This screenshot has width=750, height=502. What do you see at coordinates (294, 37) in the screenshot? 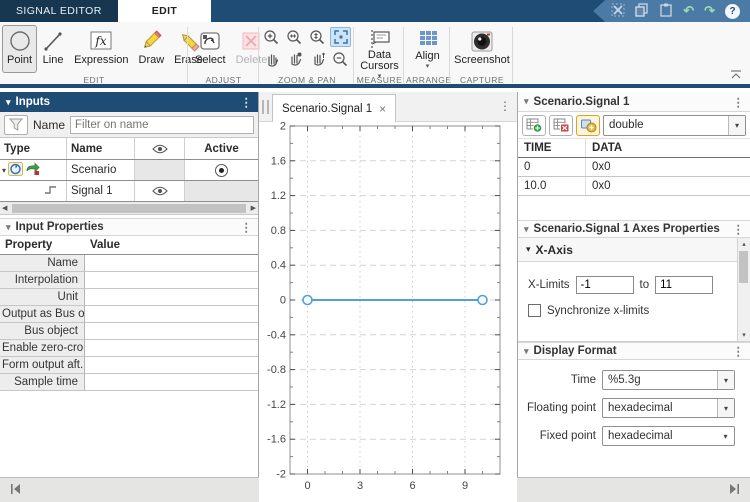
I see `zoom-x-button` at bounding box center [294, 37].